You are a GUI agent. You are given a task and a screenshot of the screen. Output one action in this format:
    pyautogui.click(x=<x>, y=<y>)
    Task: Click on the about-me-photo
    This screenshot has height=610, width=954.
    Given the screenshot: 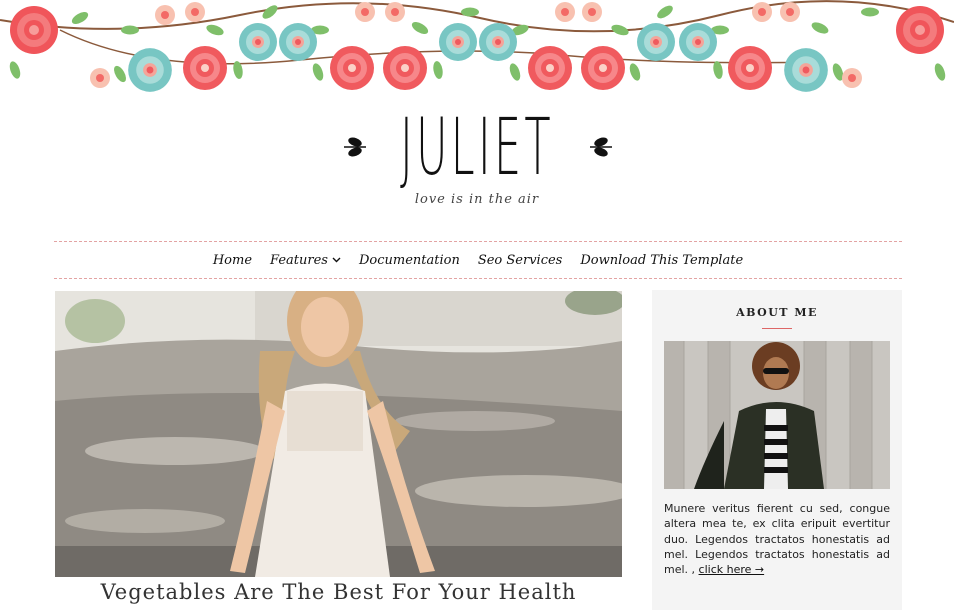 What is the action you would take?
    pyautogui.click(x=777, y=415)
    